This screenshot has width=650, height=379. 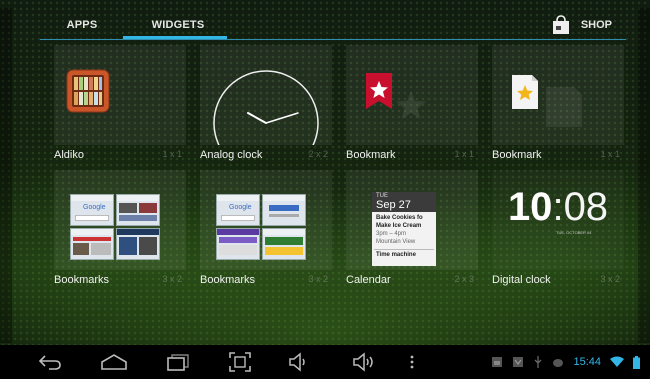 I want to click on digital-clock-time: 10:08, so click(x=558, y=207).